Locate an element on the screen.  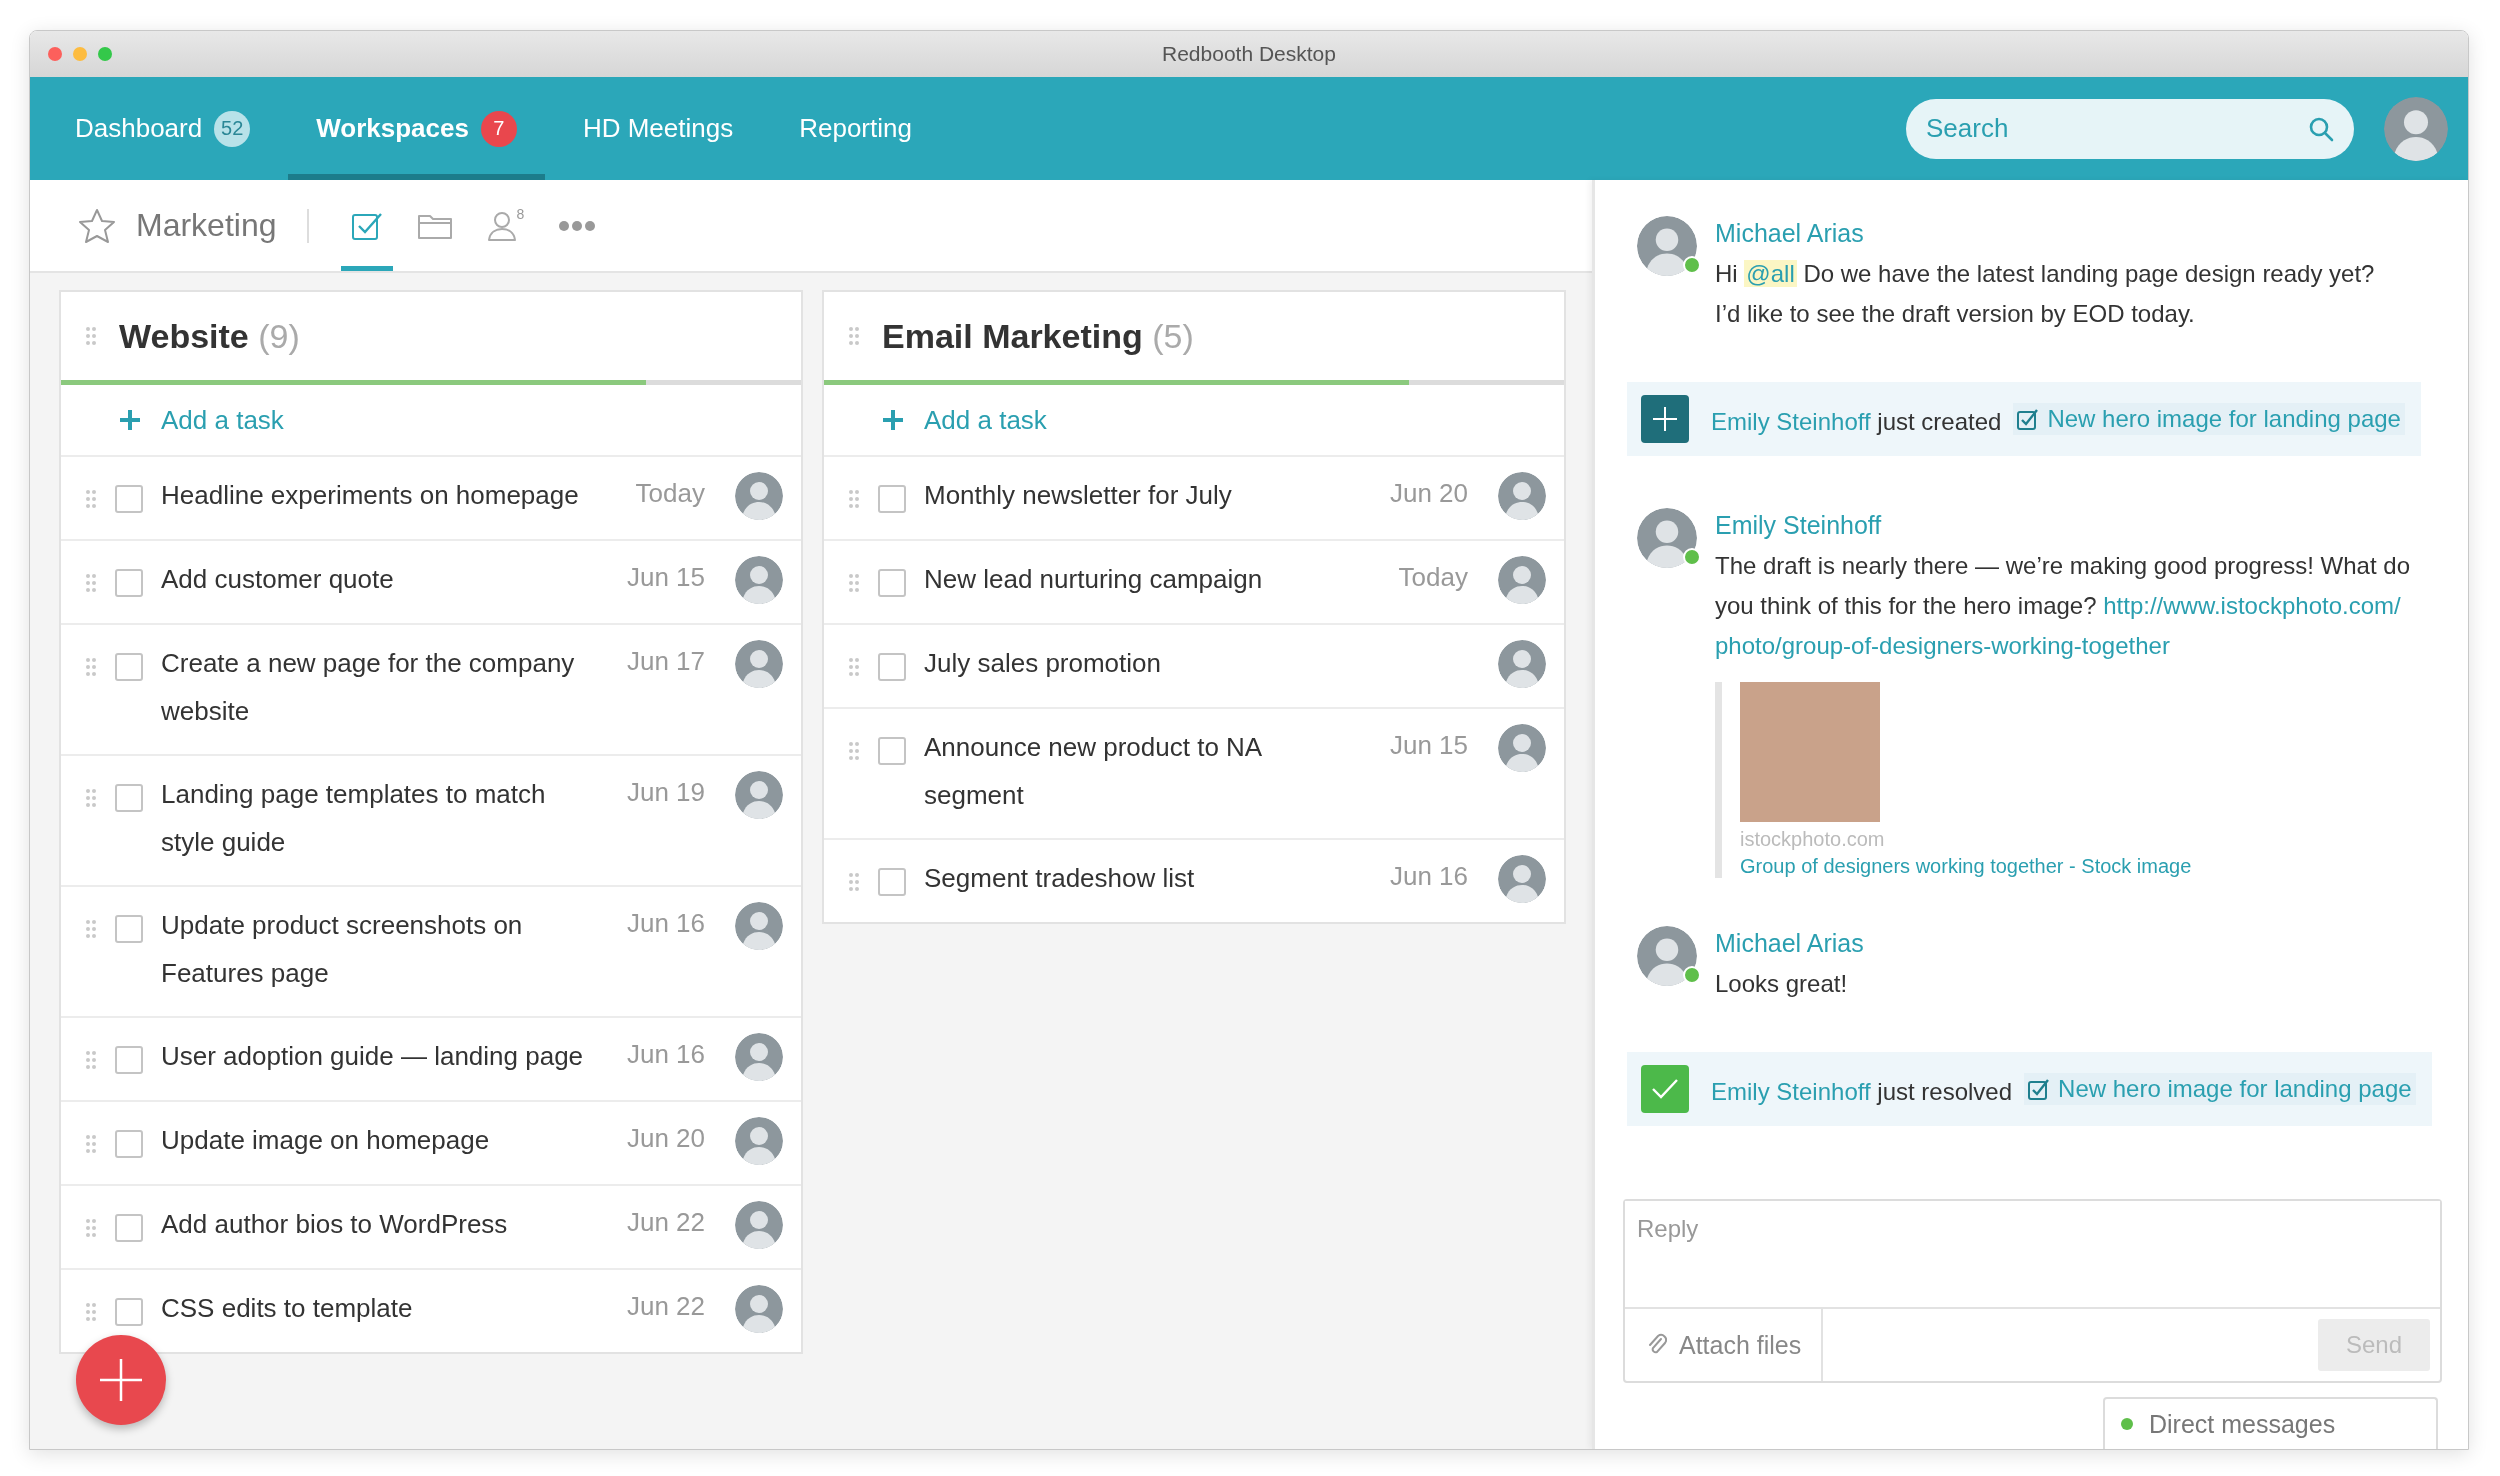
photo-placeholder is located at coordinates (1810, 752).